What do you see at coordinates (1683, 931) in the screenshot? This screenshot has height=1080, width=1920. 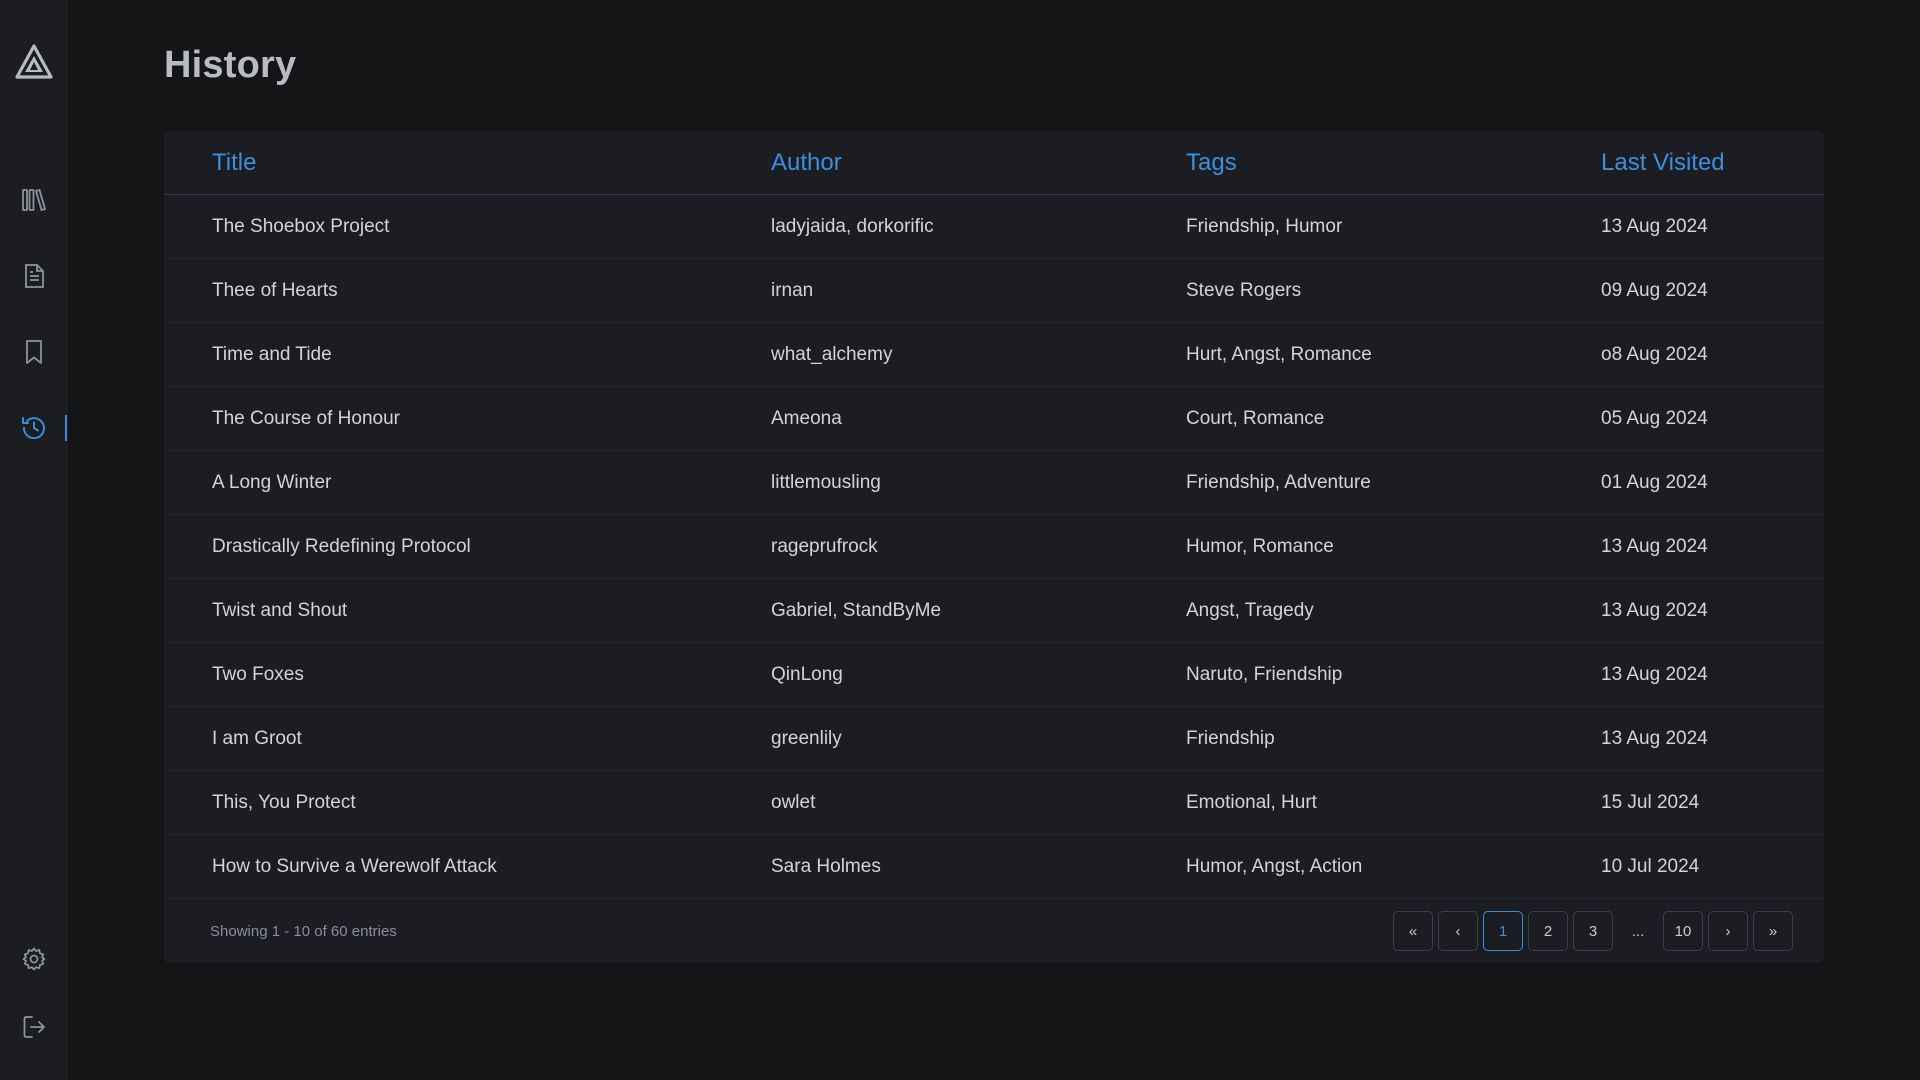 I see `page-button-10: 10` at bounding box center [1683, 931].